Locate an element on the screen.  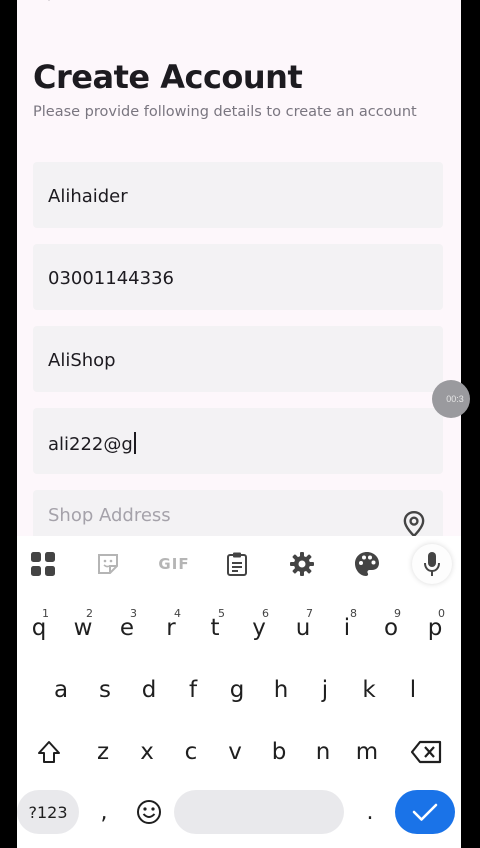
period-key: . is located at coordinates (370, 812).